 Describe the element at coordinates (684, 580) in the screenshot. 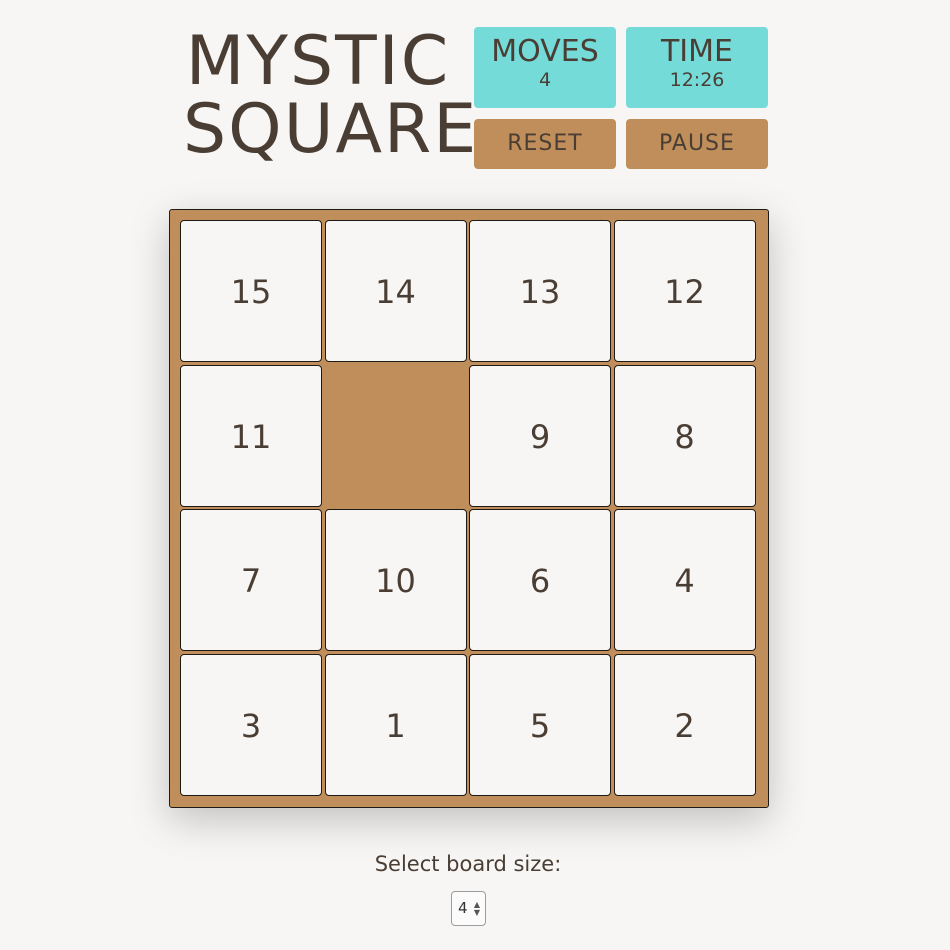

I see `puzzle-tile: 4` at that location.